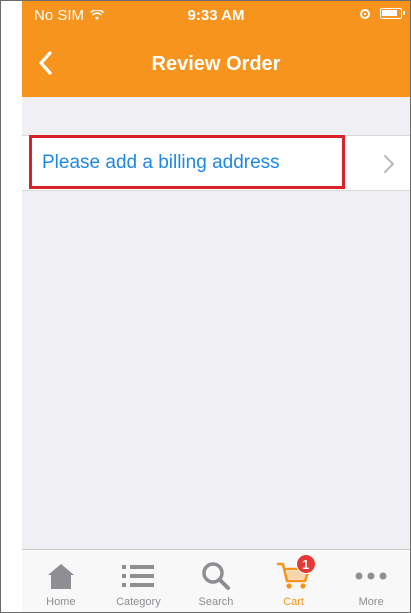 Image resolution: width=411 pixels, height=613 pixels. I want to click on tab-label: Cart, so click(293, 602).